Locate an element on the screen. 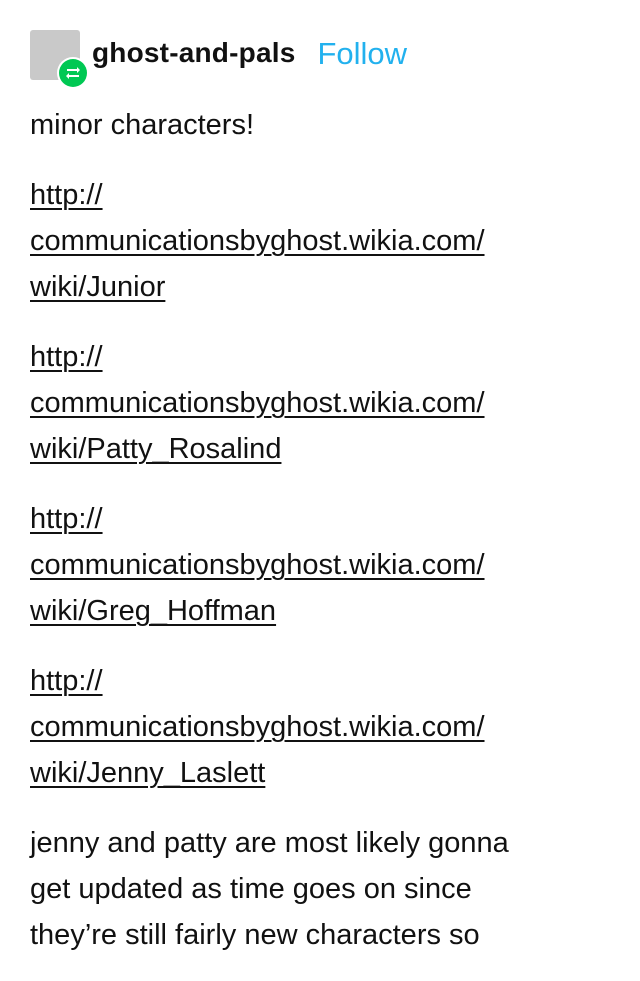 The image size is (640, 981). avatar-container is located at coordinates (59, 59).